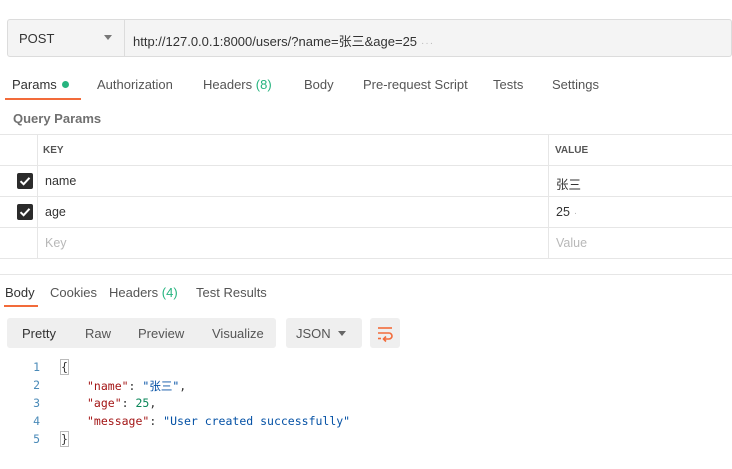 The height and width of the screenshot is (469, 732). What do you see at coordinates (257, 421) in the screenshot?
I see `json-value: "User created successfully"` at bounding box center [257, 421].